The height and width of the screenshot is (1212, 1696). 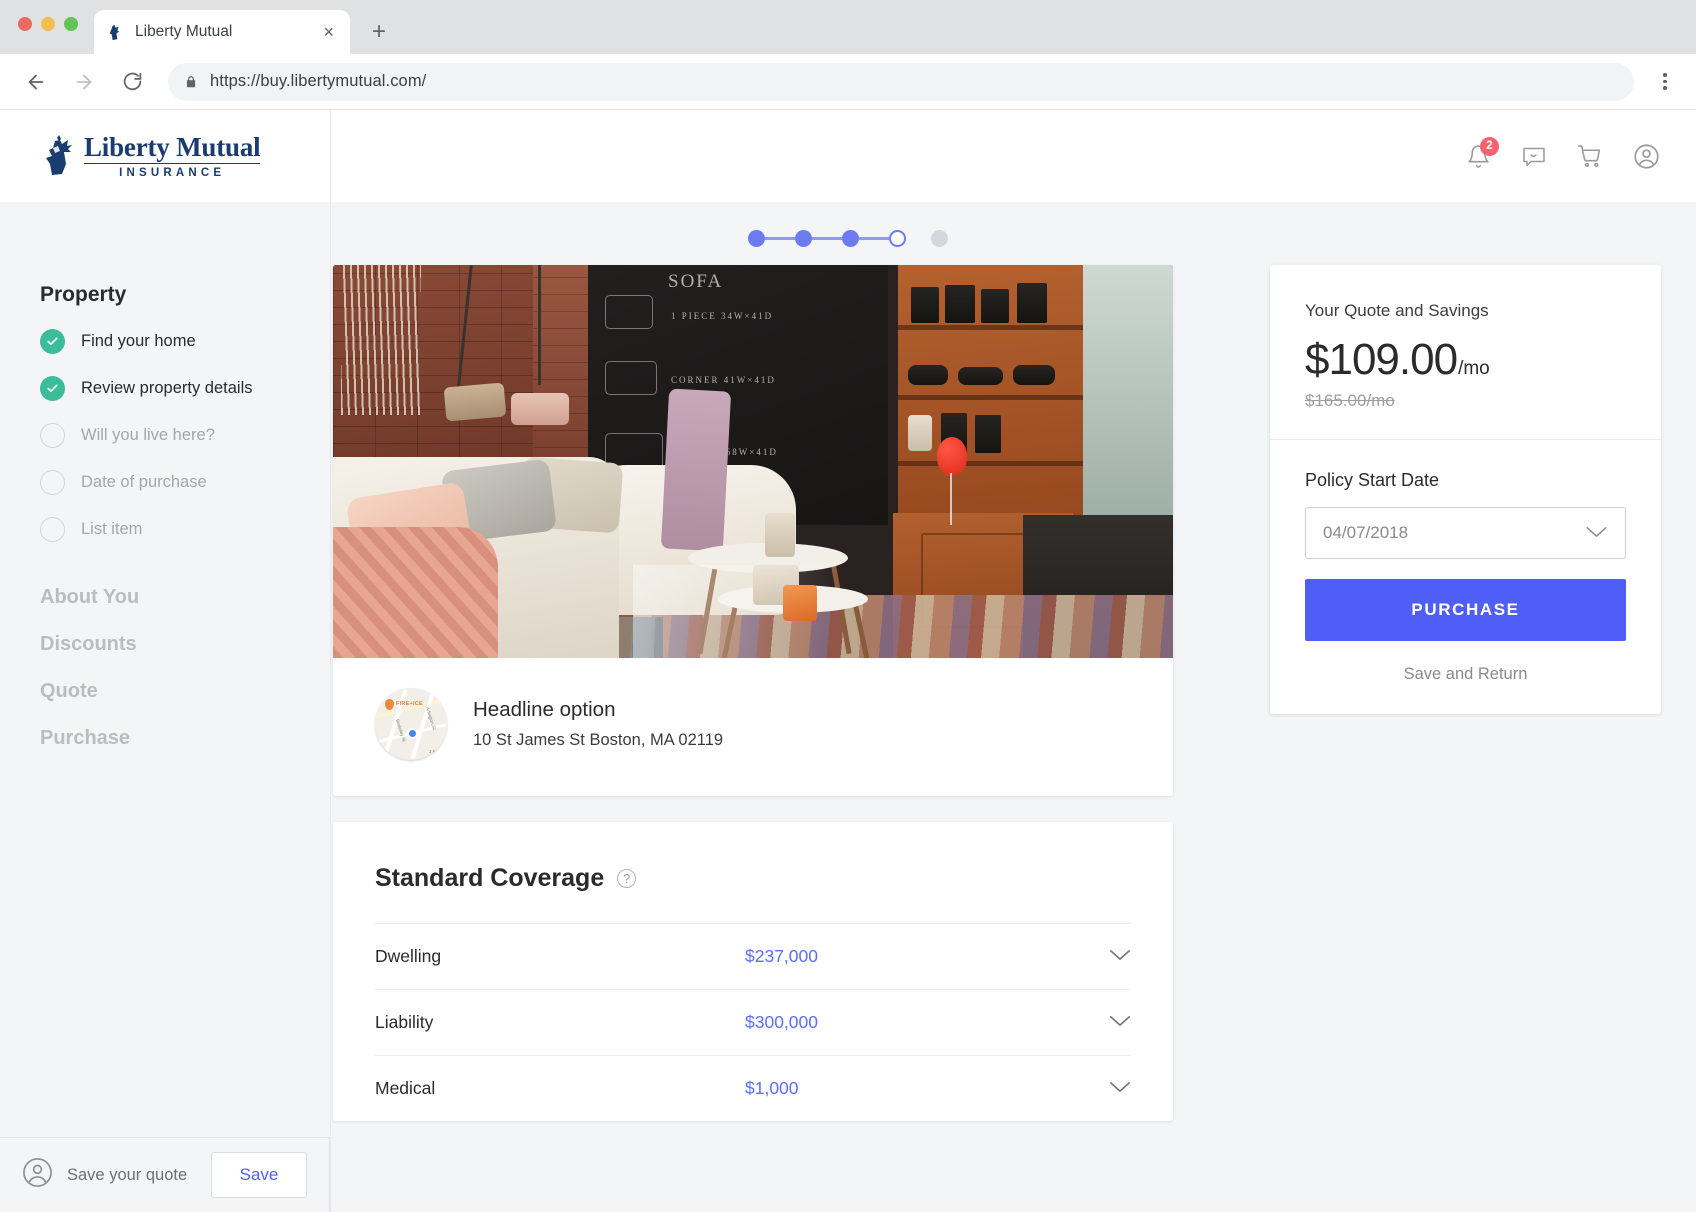 What do you see at coordinates (1665, 81) in the screenshot?
I see `browser-menu-button` at bounding box center [1665, 81].